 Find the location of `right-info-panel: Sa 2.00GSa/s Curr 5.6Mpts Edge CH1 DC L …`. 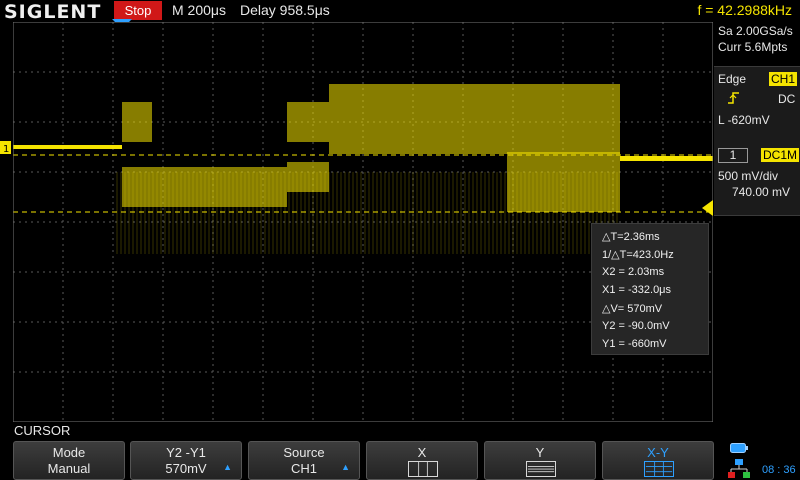

right-info-panel: Sa 2.00GSa/s Curr 5.6Mpts Edge CH1 DC L … is located at coordinates (757, 222).